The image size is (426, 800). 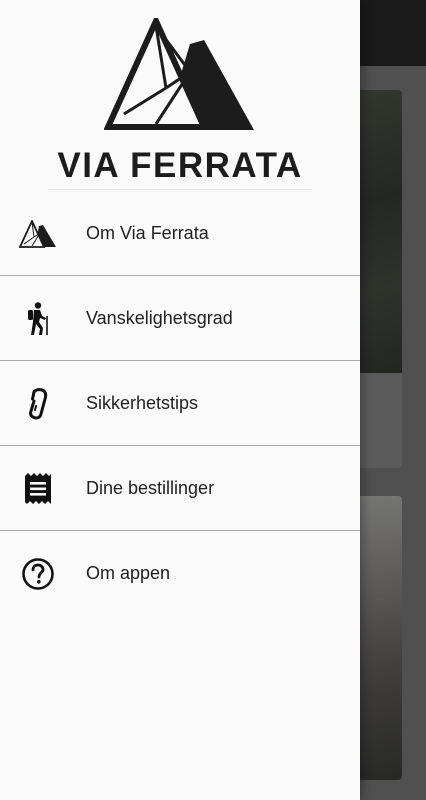 What do you see at coordinates (38, 319) in the screenshot?
I see `hiker-icon` at bounding box center [38, 319].